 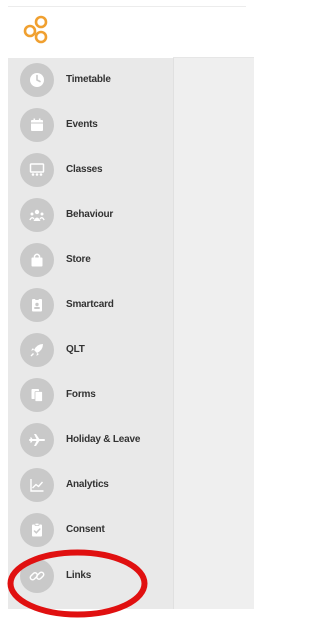 I want to click on sidebar-item-consent: Consent, so click(x=90, y=530).